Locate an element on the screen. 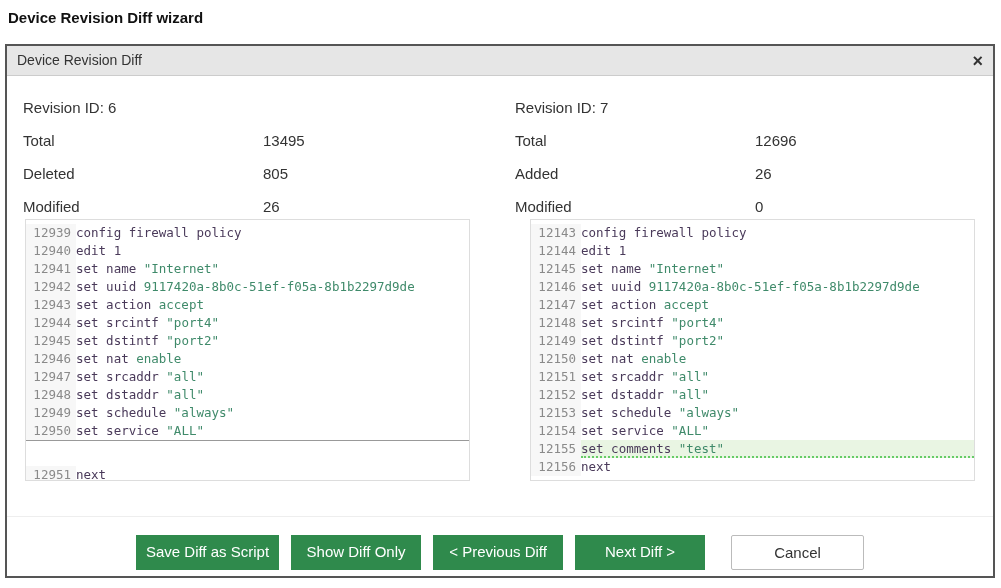 The image size is (1001, 588). line-number: 12948 is located at coordinates (51, 395).